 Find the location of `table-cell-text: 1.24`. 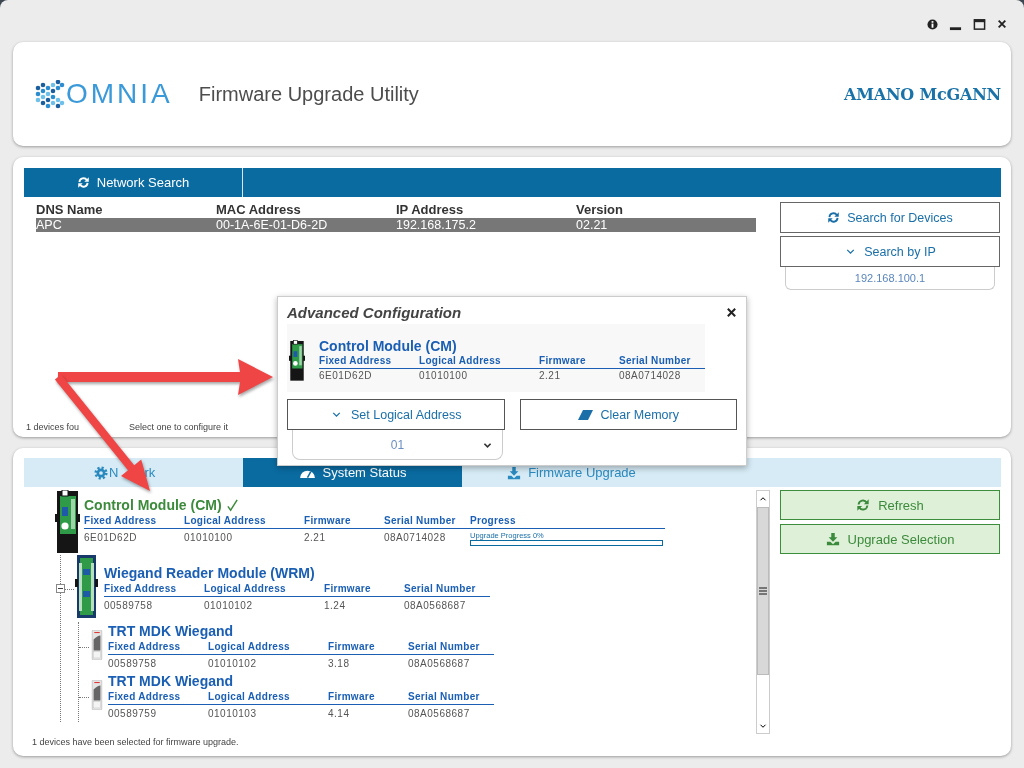

table-cell-text: 1.24 is located at coordinates (335, 606).